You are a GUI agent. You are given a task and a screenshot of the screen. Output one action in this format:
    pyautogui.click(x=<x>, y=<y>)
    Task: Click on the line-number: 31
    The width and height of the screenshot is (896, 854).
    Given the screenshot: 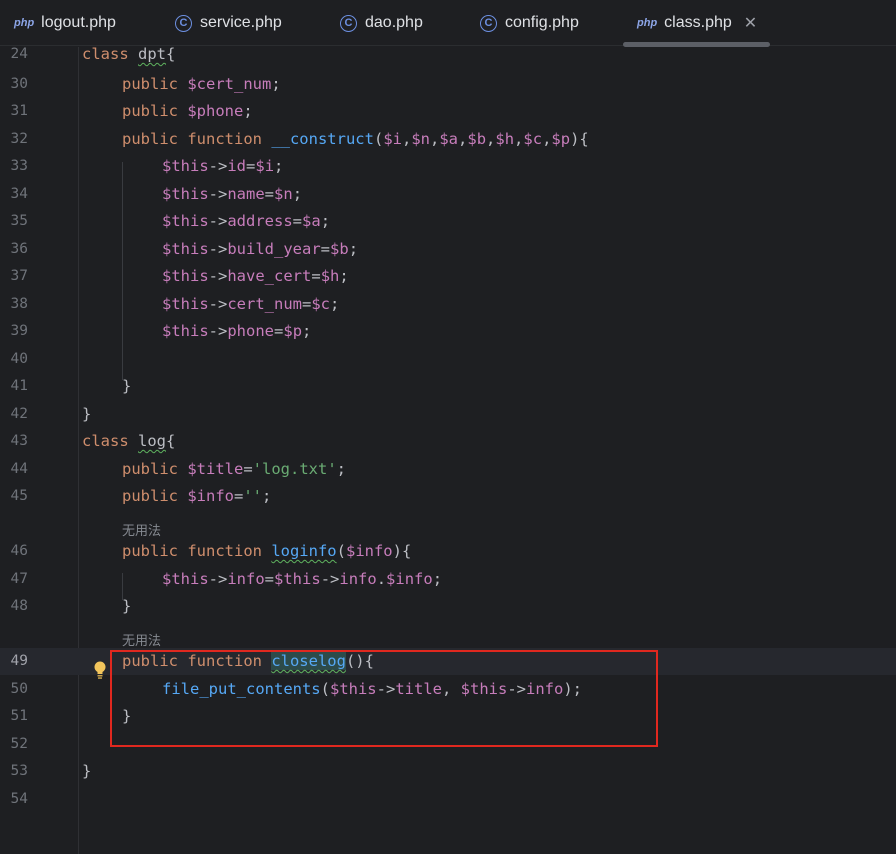 What is the action you would take?
    pyautogui.click(x=14, y=111)
    